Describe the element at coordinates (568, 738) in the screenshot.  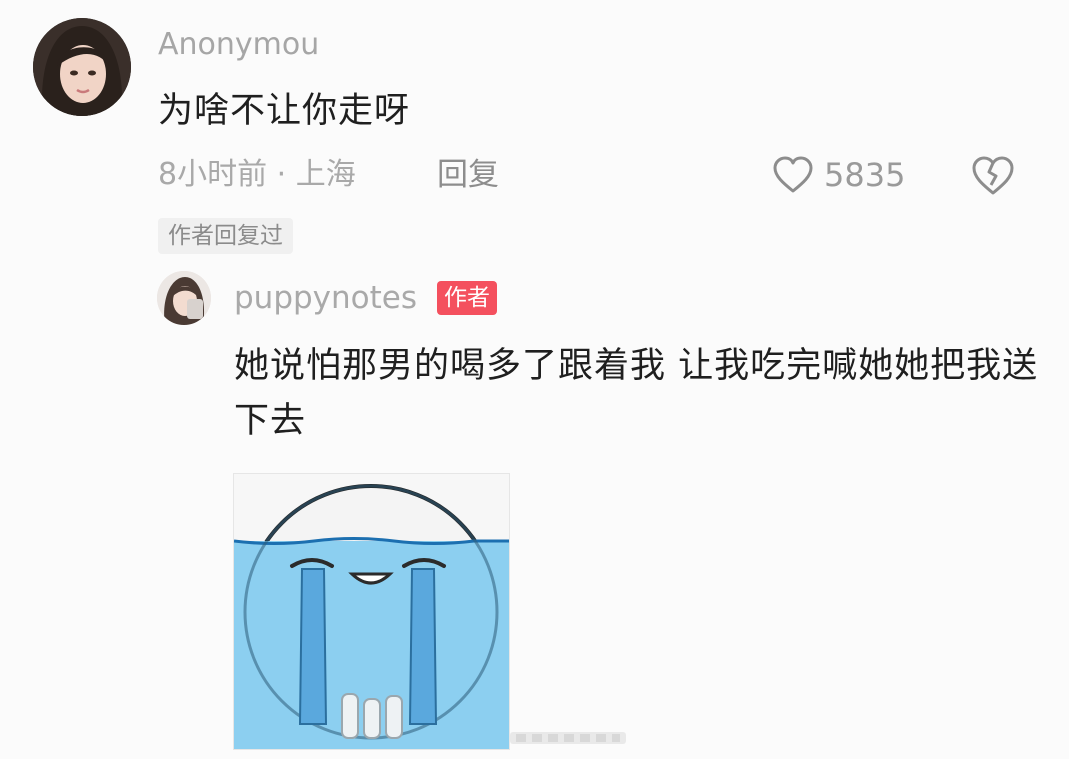
I see `watermark` at that location.